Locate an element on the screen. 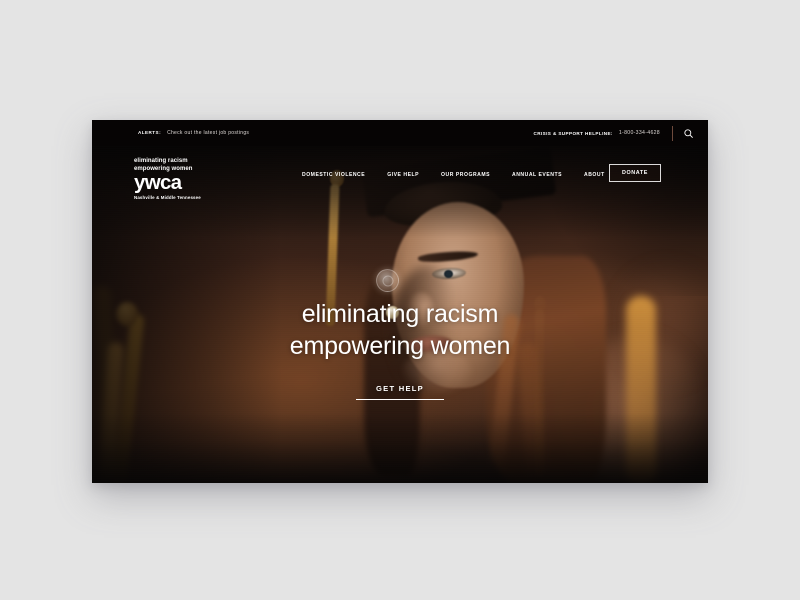 The height and width of the screenshot is (600, 800). helpline-number: 1-800-334-4628 is located at coordinates (639, 133).